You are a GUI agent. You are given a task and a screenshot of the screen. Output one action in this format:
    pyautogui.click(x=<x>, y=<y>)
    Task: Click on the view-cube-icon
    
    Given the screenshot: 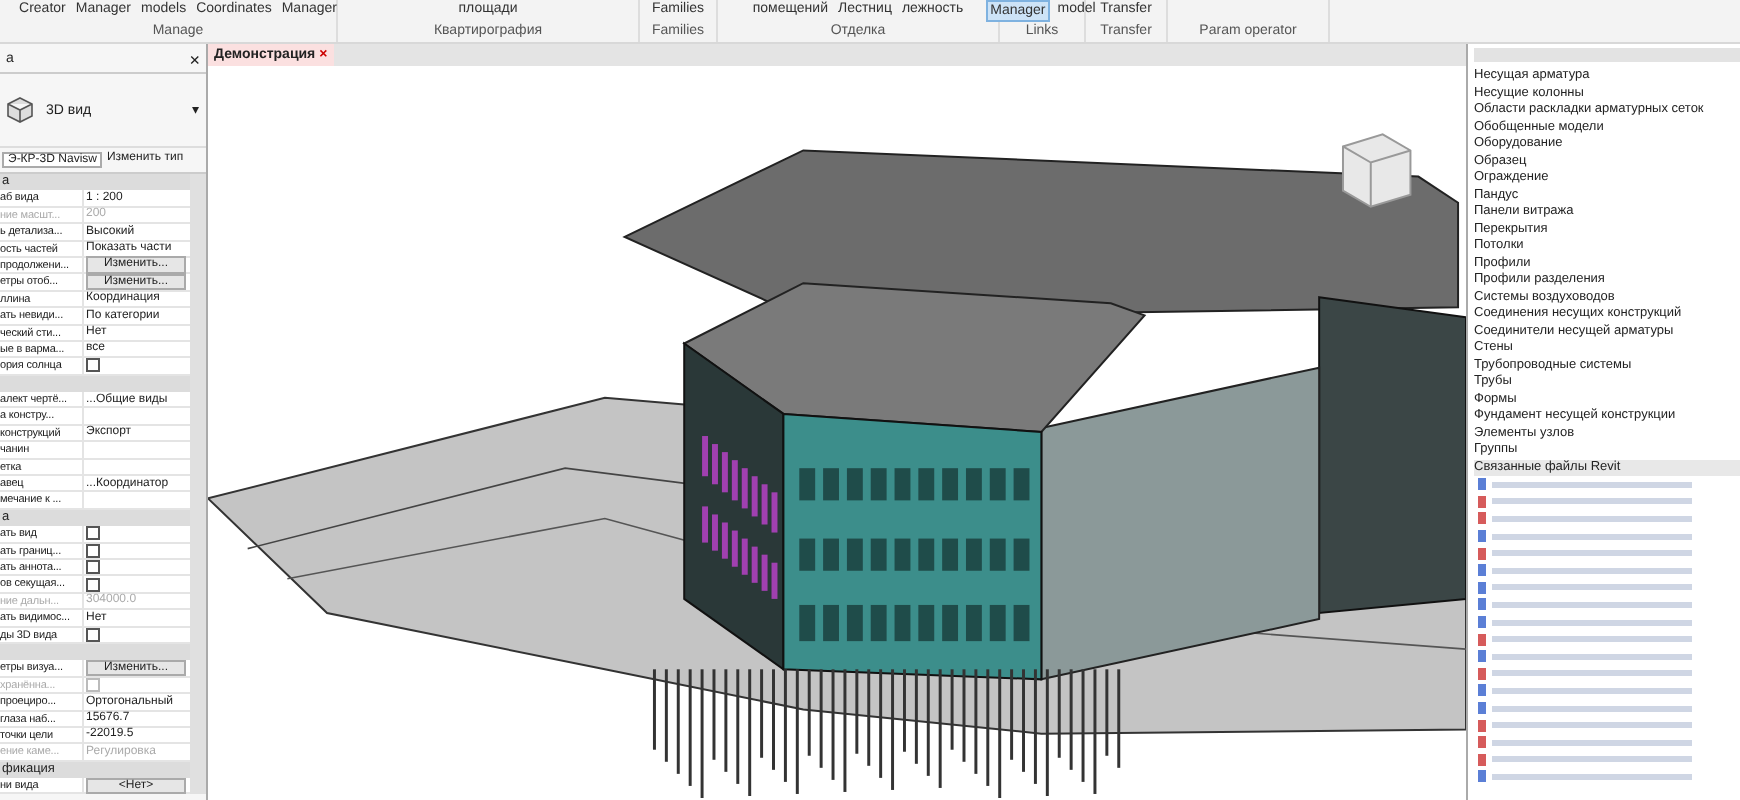 What is the action you would take?
    pyautogui.click(x=1377, y=170)
    